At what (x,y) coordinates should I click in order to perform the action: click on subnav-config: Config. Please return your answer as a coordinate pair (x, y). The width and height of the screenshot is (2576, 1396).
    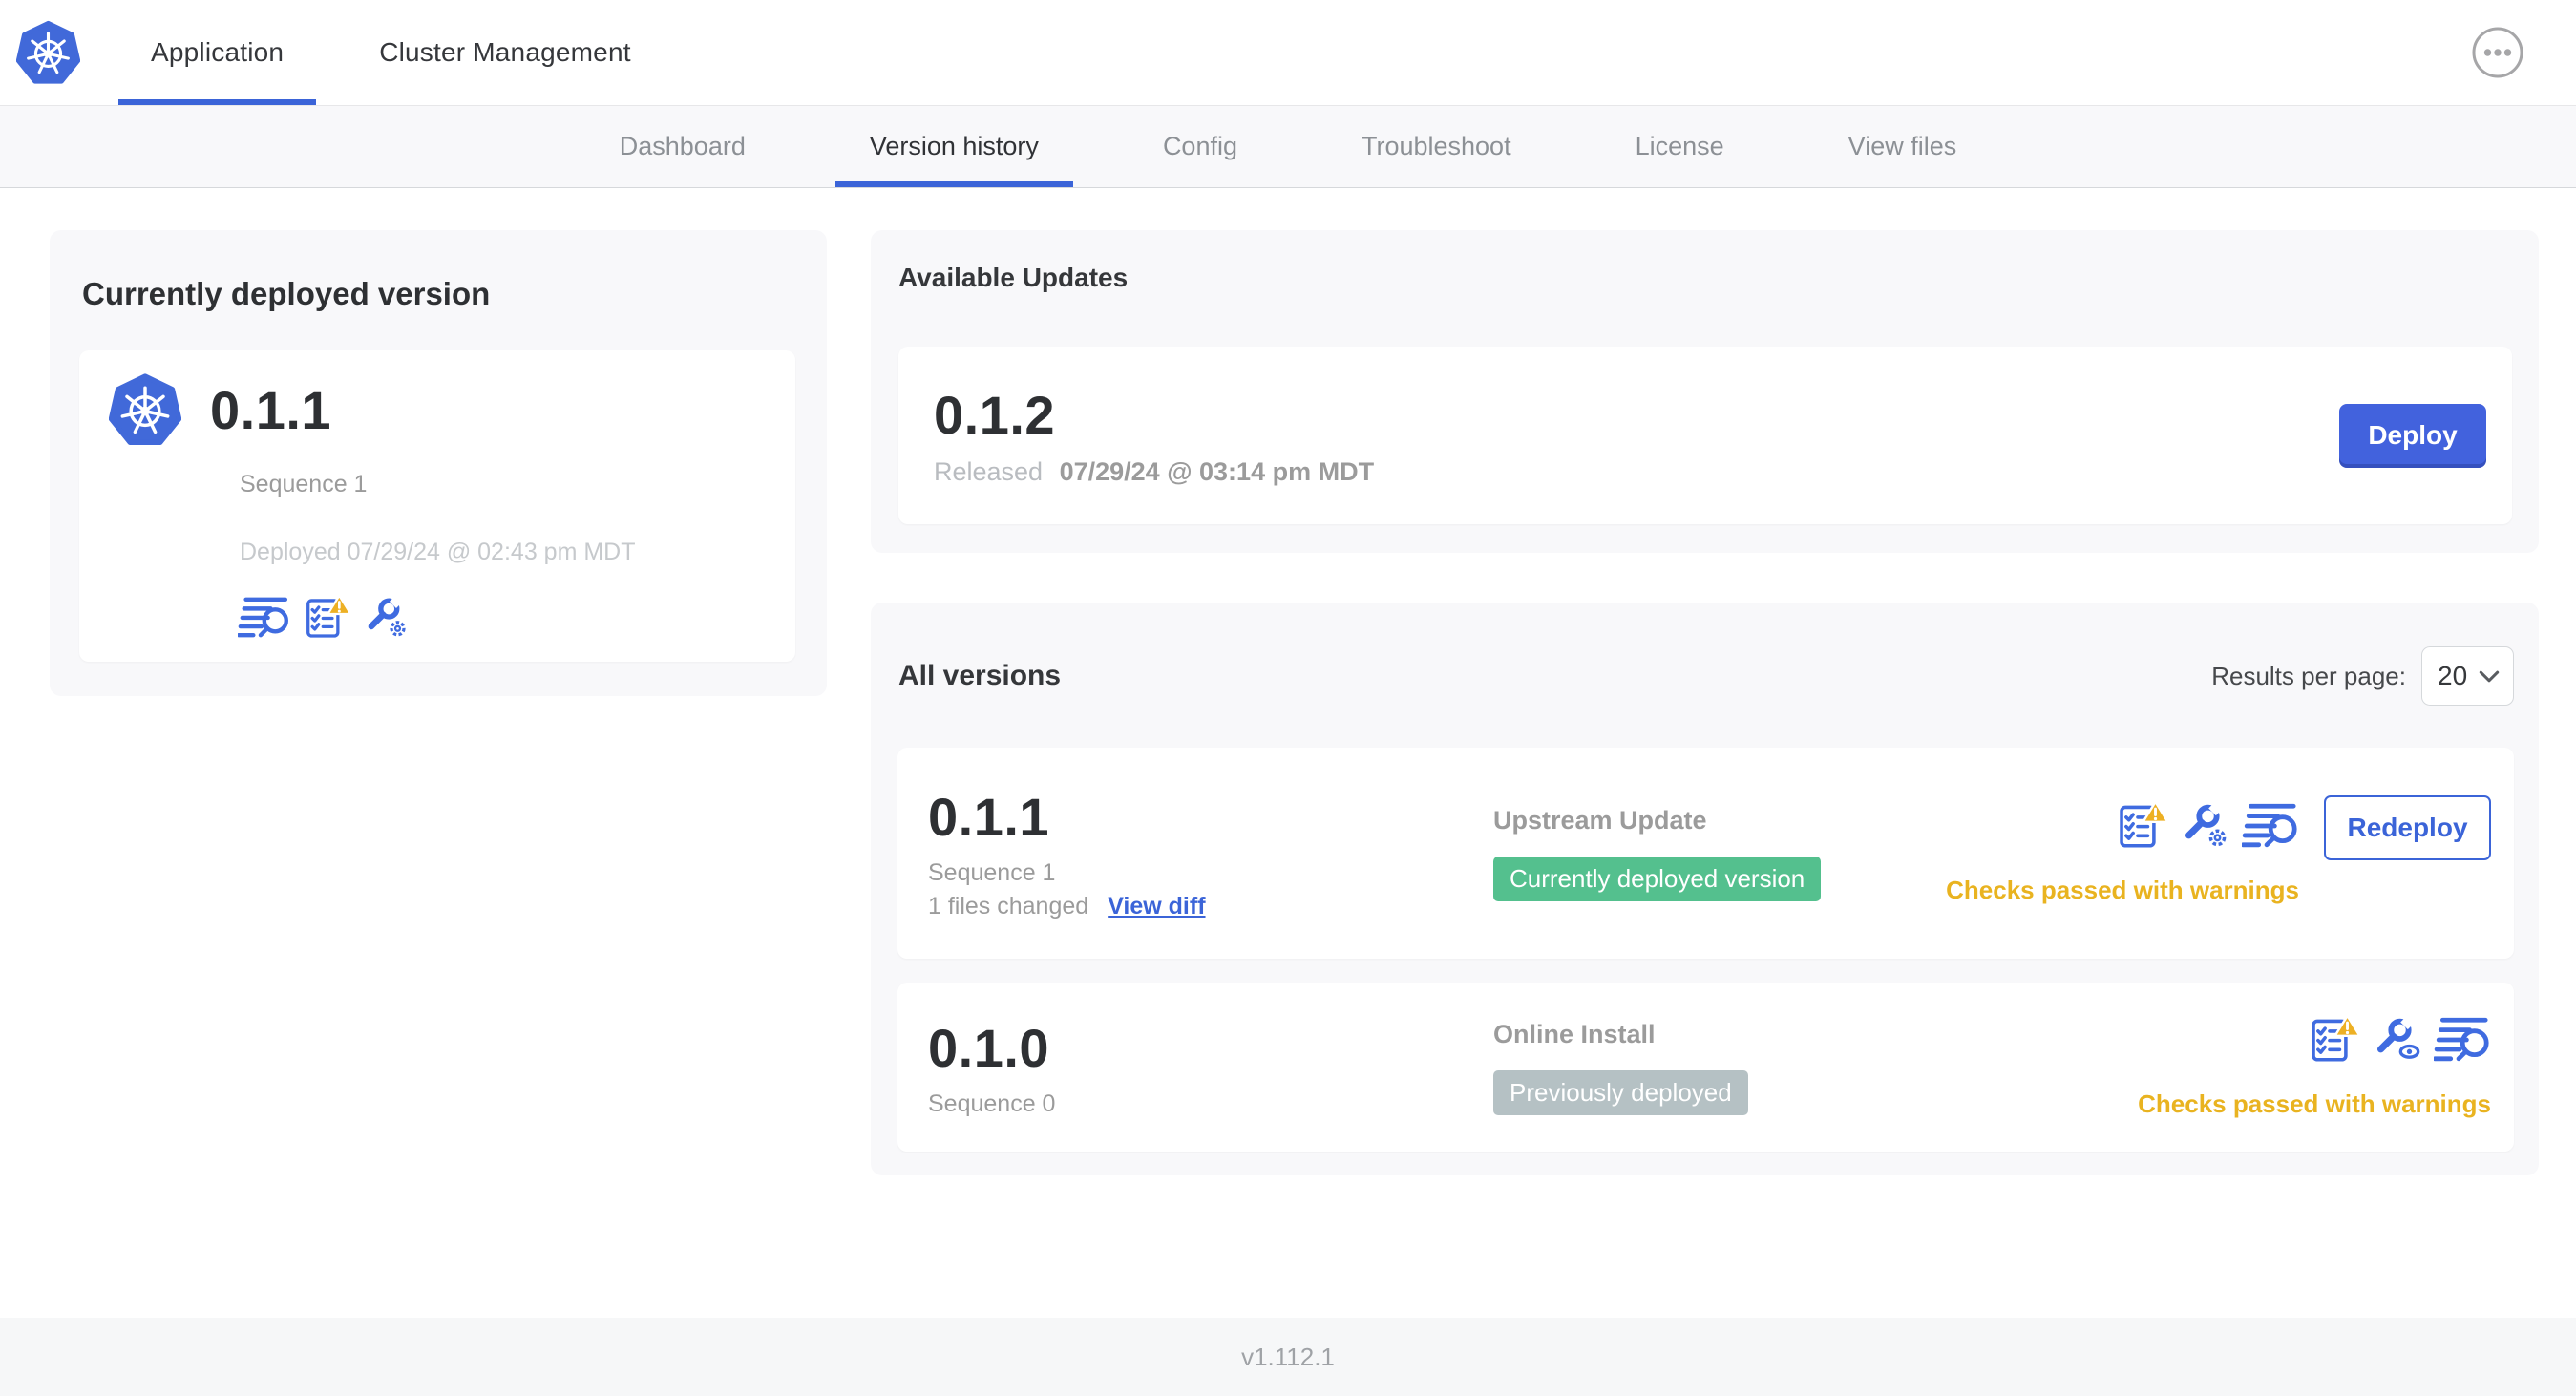
    Looking at the image, I should click on (1200, 146).